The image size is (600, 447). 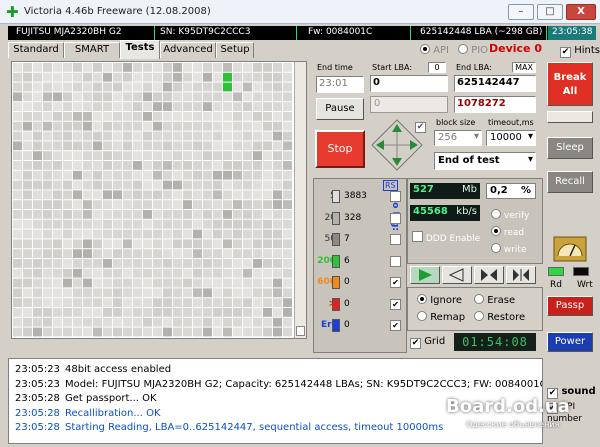 What do you see at coordinates (570, 182) in the screenshot?
I see `recall-button: Recall` at bounding box center [570, 182].